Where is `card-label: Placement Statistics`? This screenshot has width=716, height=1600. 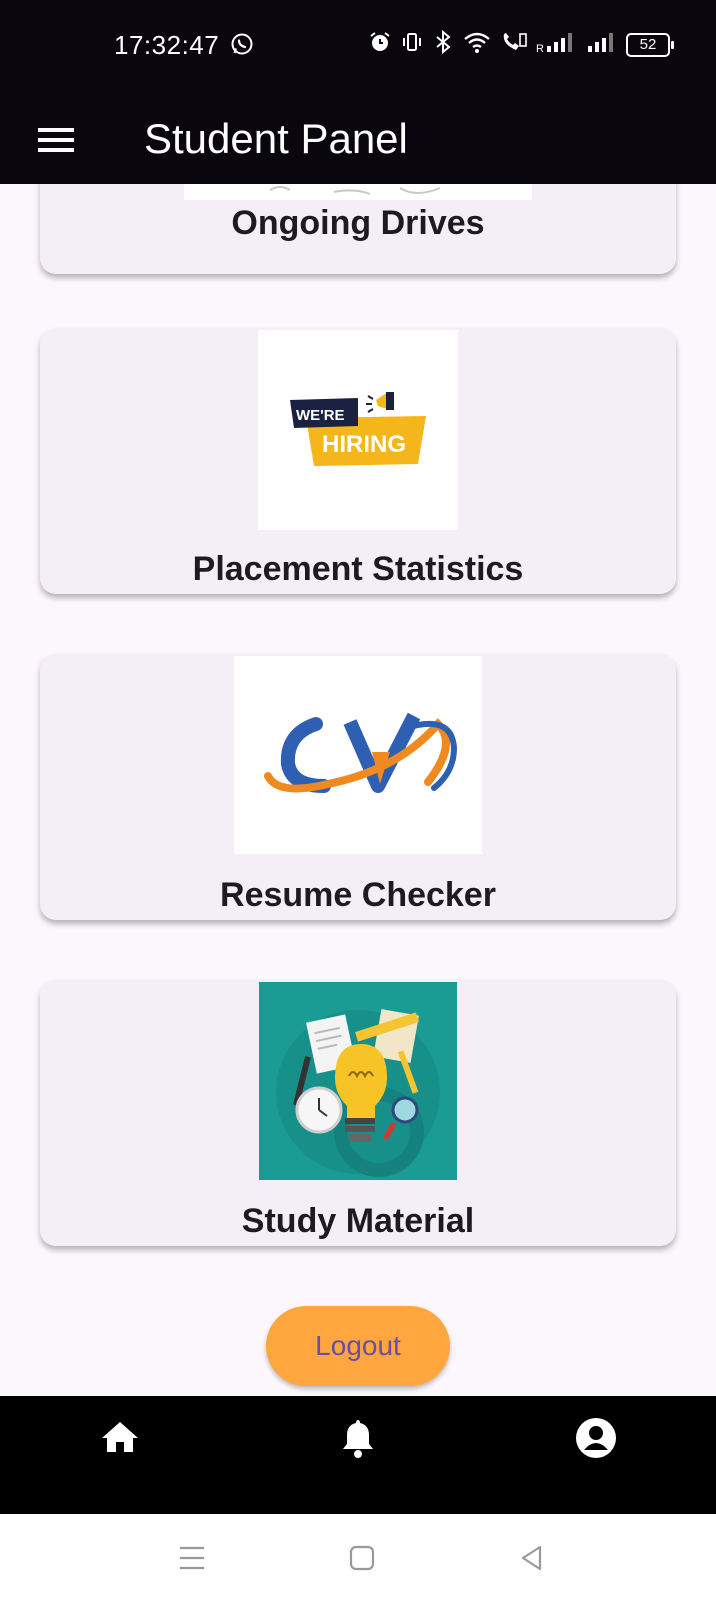 card-label: Placement Statistics is located at coordinates (358, 569).